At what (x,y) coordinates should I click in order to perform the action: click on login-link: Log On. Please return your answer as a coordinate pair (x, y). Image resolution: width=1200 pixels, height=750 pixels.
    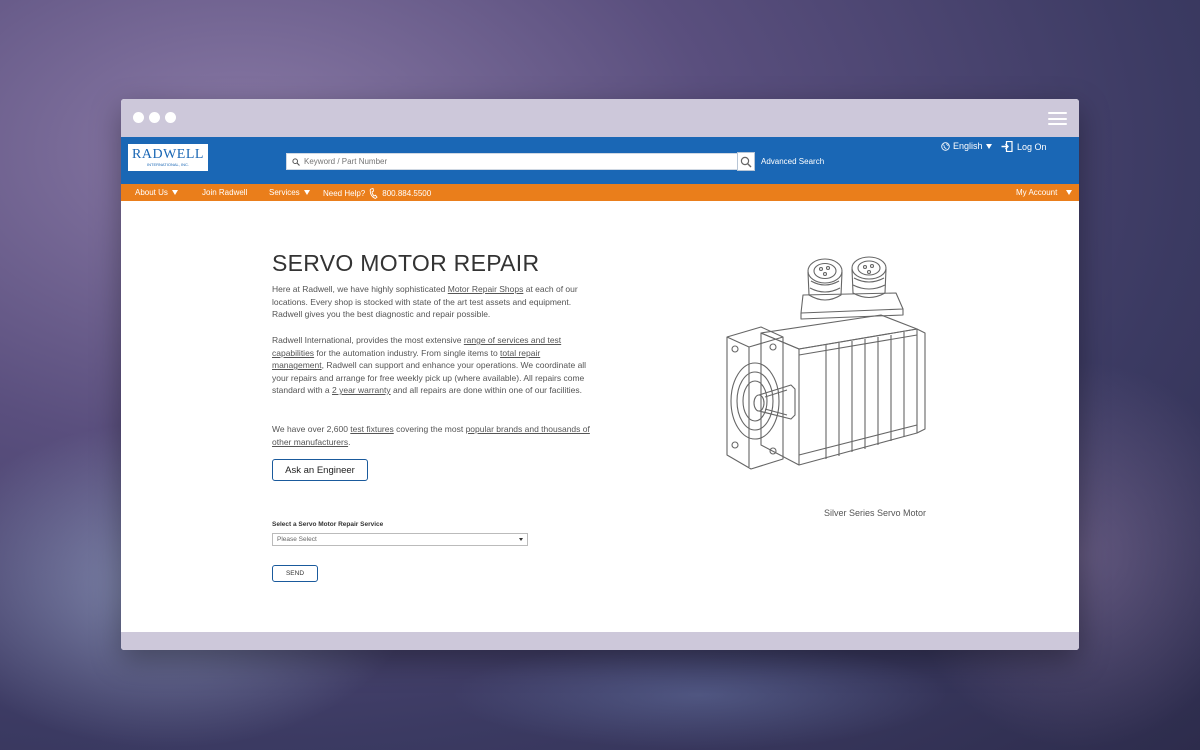
    Looking at the image, I should click on (1024, 146).